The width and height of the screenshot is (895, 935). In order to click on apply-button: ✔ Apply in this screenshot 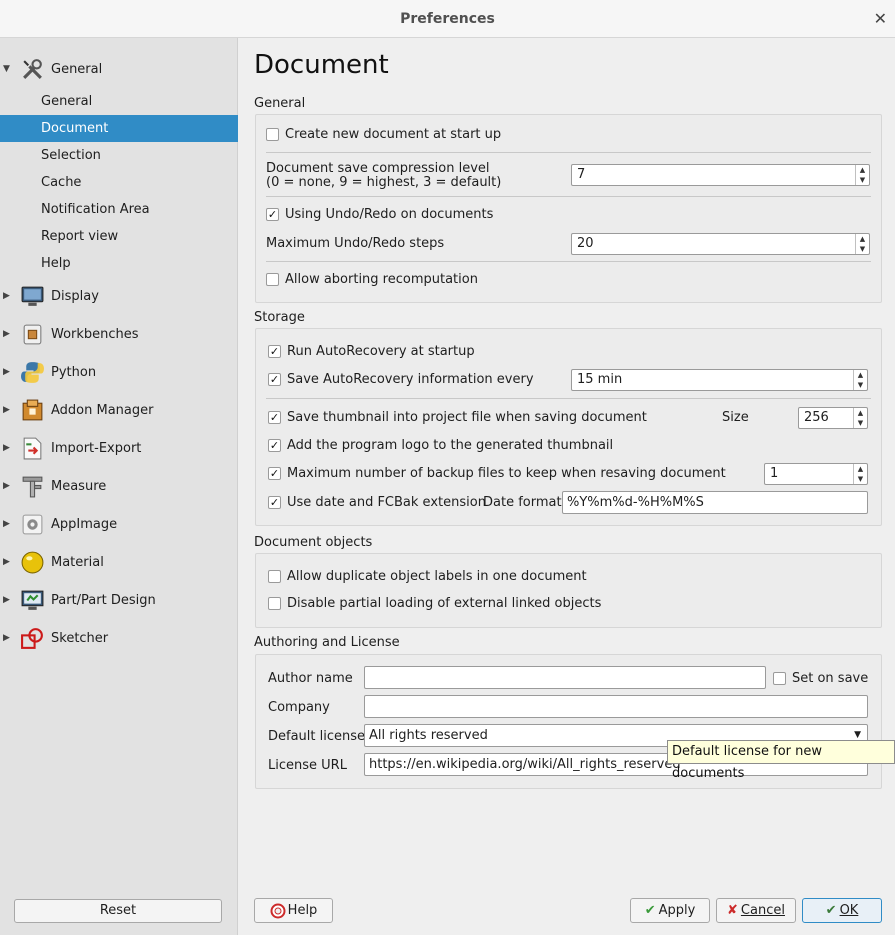, I will do `click(670, 910)`.